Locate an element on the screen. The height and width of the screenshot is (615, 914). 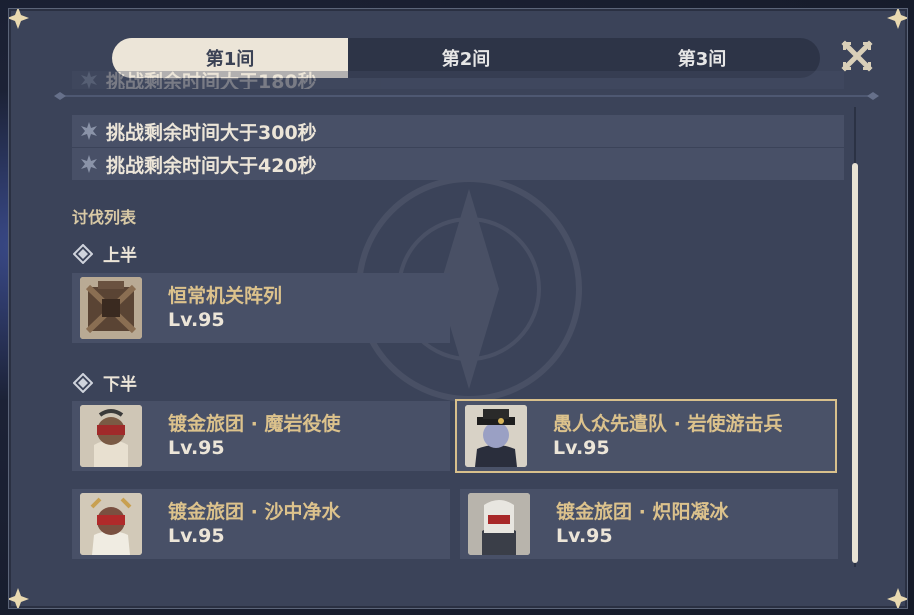
enemy-card: 镀金旅团 · 魔岩役使 Lv.95 is located at coordinates (261, 436).